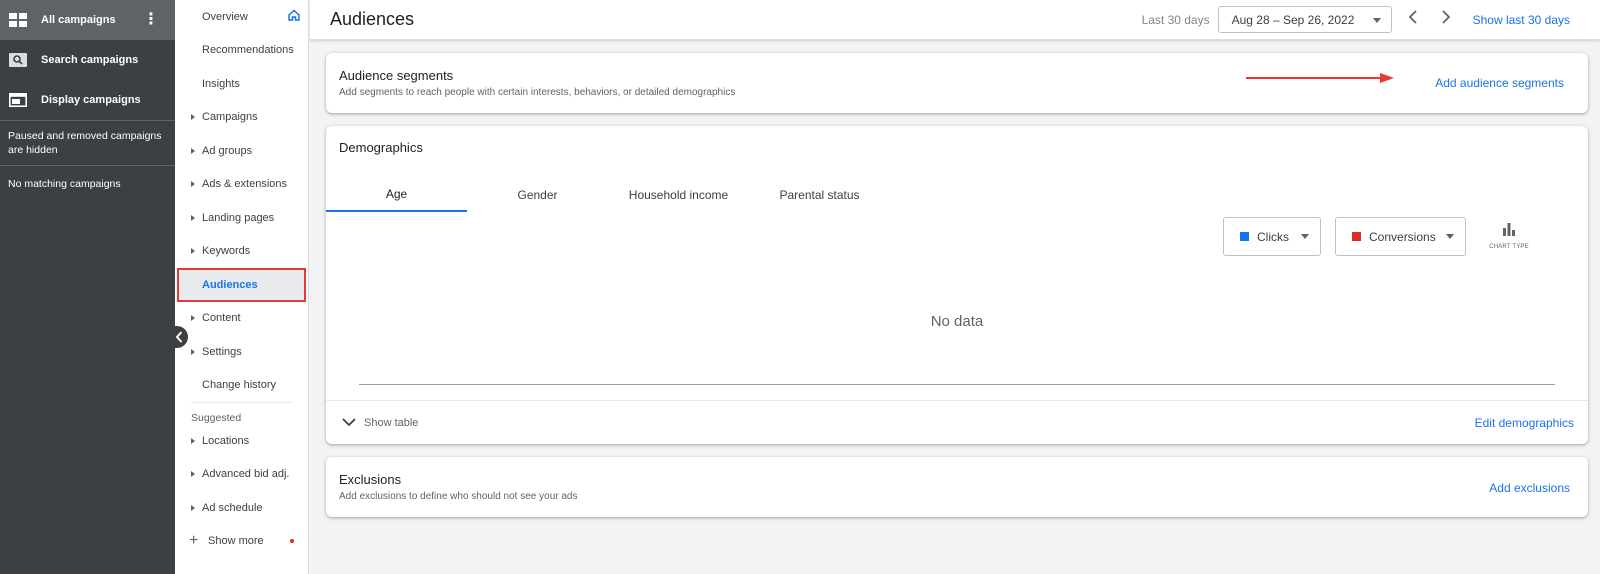 The height and width of the screenshot is (574, 1600). I want to click on nav-item-advanced-bid-adj: Advanced bid adj., so click(241, 475).